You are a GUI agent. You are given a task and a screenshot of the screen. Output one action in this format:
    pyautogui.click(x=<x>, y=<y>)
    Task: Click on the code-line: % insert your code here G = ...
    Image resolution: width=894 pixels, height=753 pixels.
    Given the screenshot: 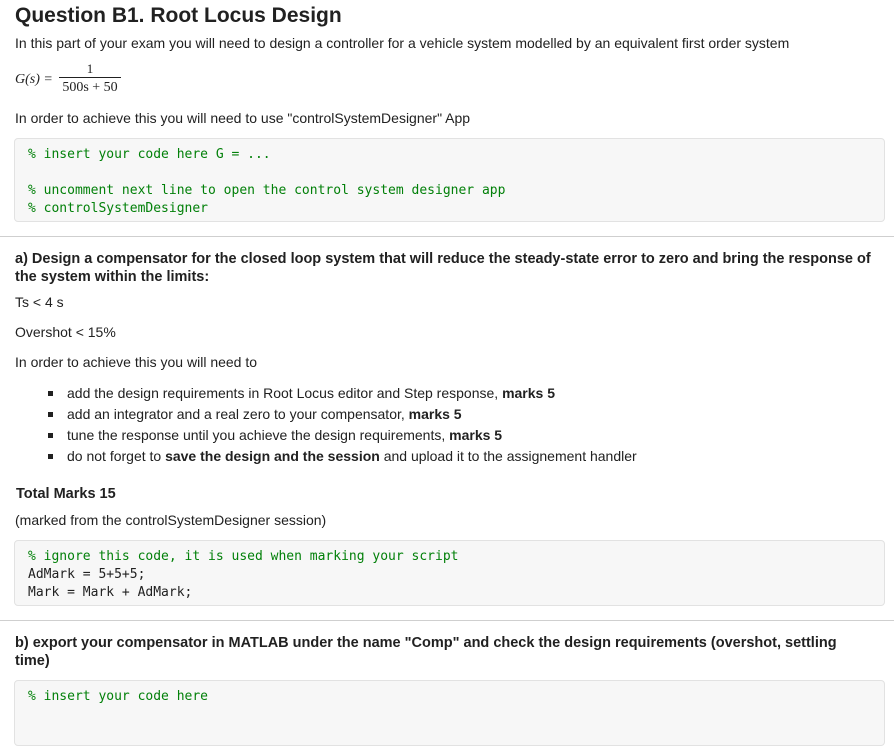 What is the action you would take?
    pyautogui.click(x=449, y=155)
    